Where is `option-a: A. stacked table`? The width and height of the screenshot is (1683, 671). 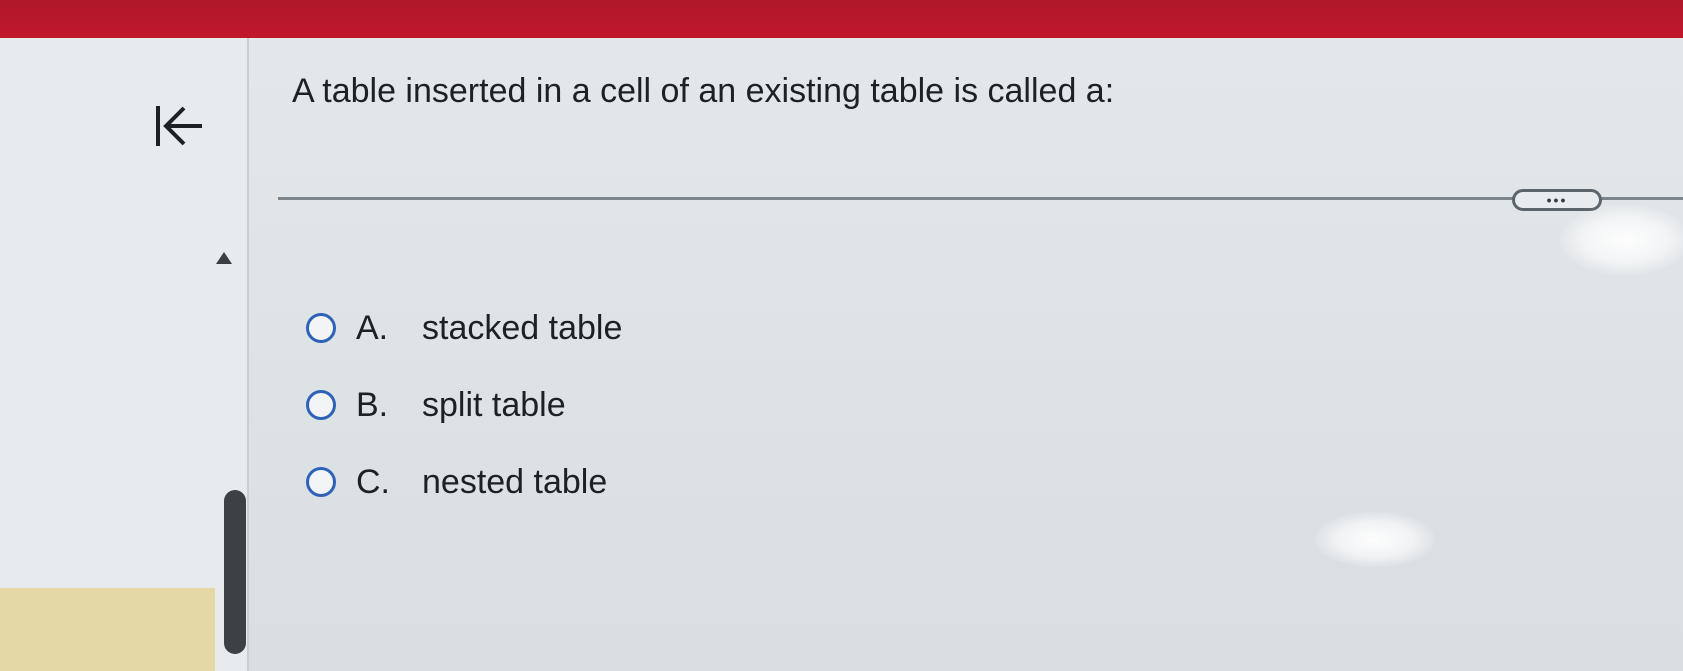
option-a: A. stacked table is located at coordinates (464, 328).